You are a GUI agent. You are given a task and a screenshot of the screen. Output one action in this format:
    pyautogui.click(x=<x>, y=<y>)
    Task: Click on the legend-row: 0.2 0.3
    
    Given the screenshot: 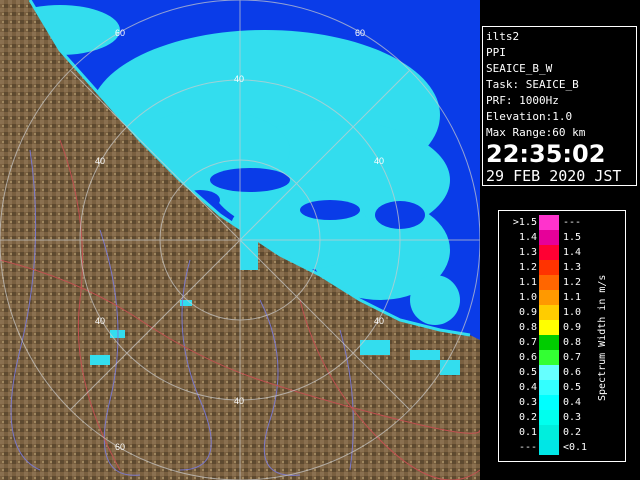 What is the action you would take?
    pyautogui.click(x=562, y=417)
    